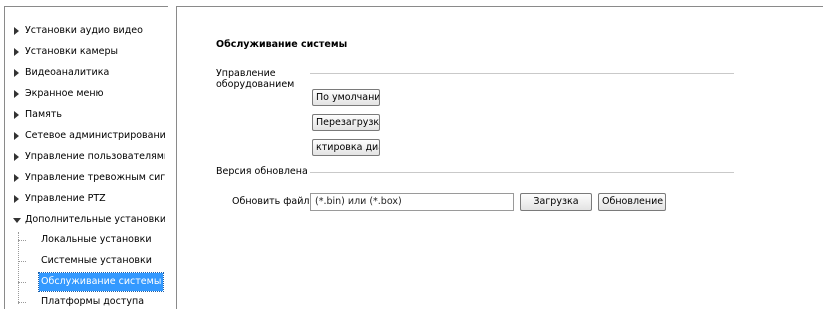 This screenshot has height=311, width=823. What do you see at coordinates (412, 202) in the screenshot?
I see `firmware-file-input: (*.bin) или (*.box)` at bounding box center [412, 202].